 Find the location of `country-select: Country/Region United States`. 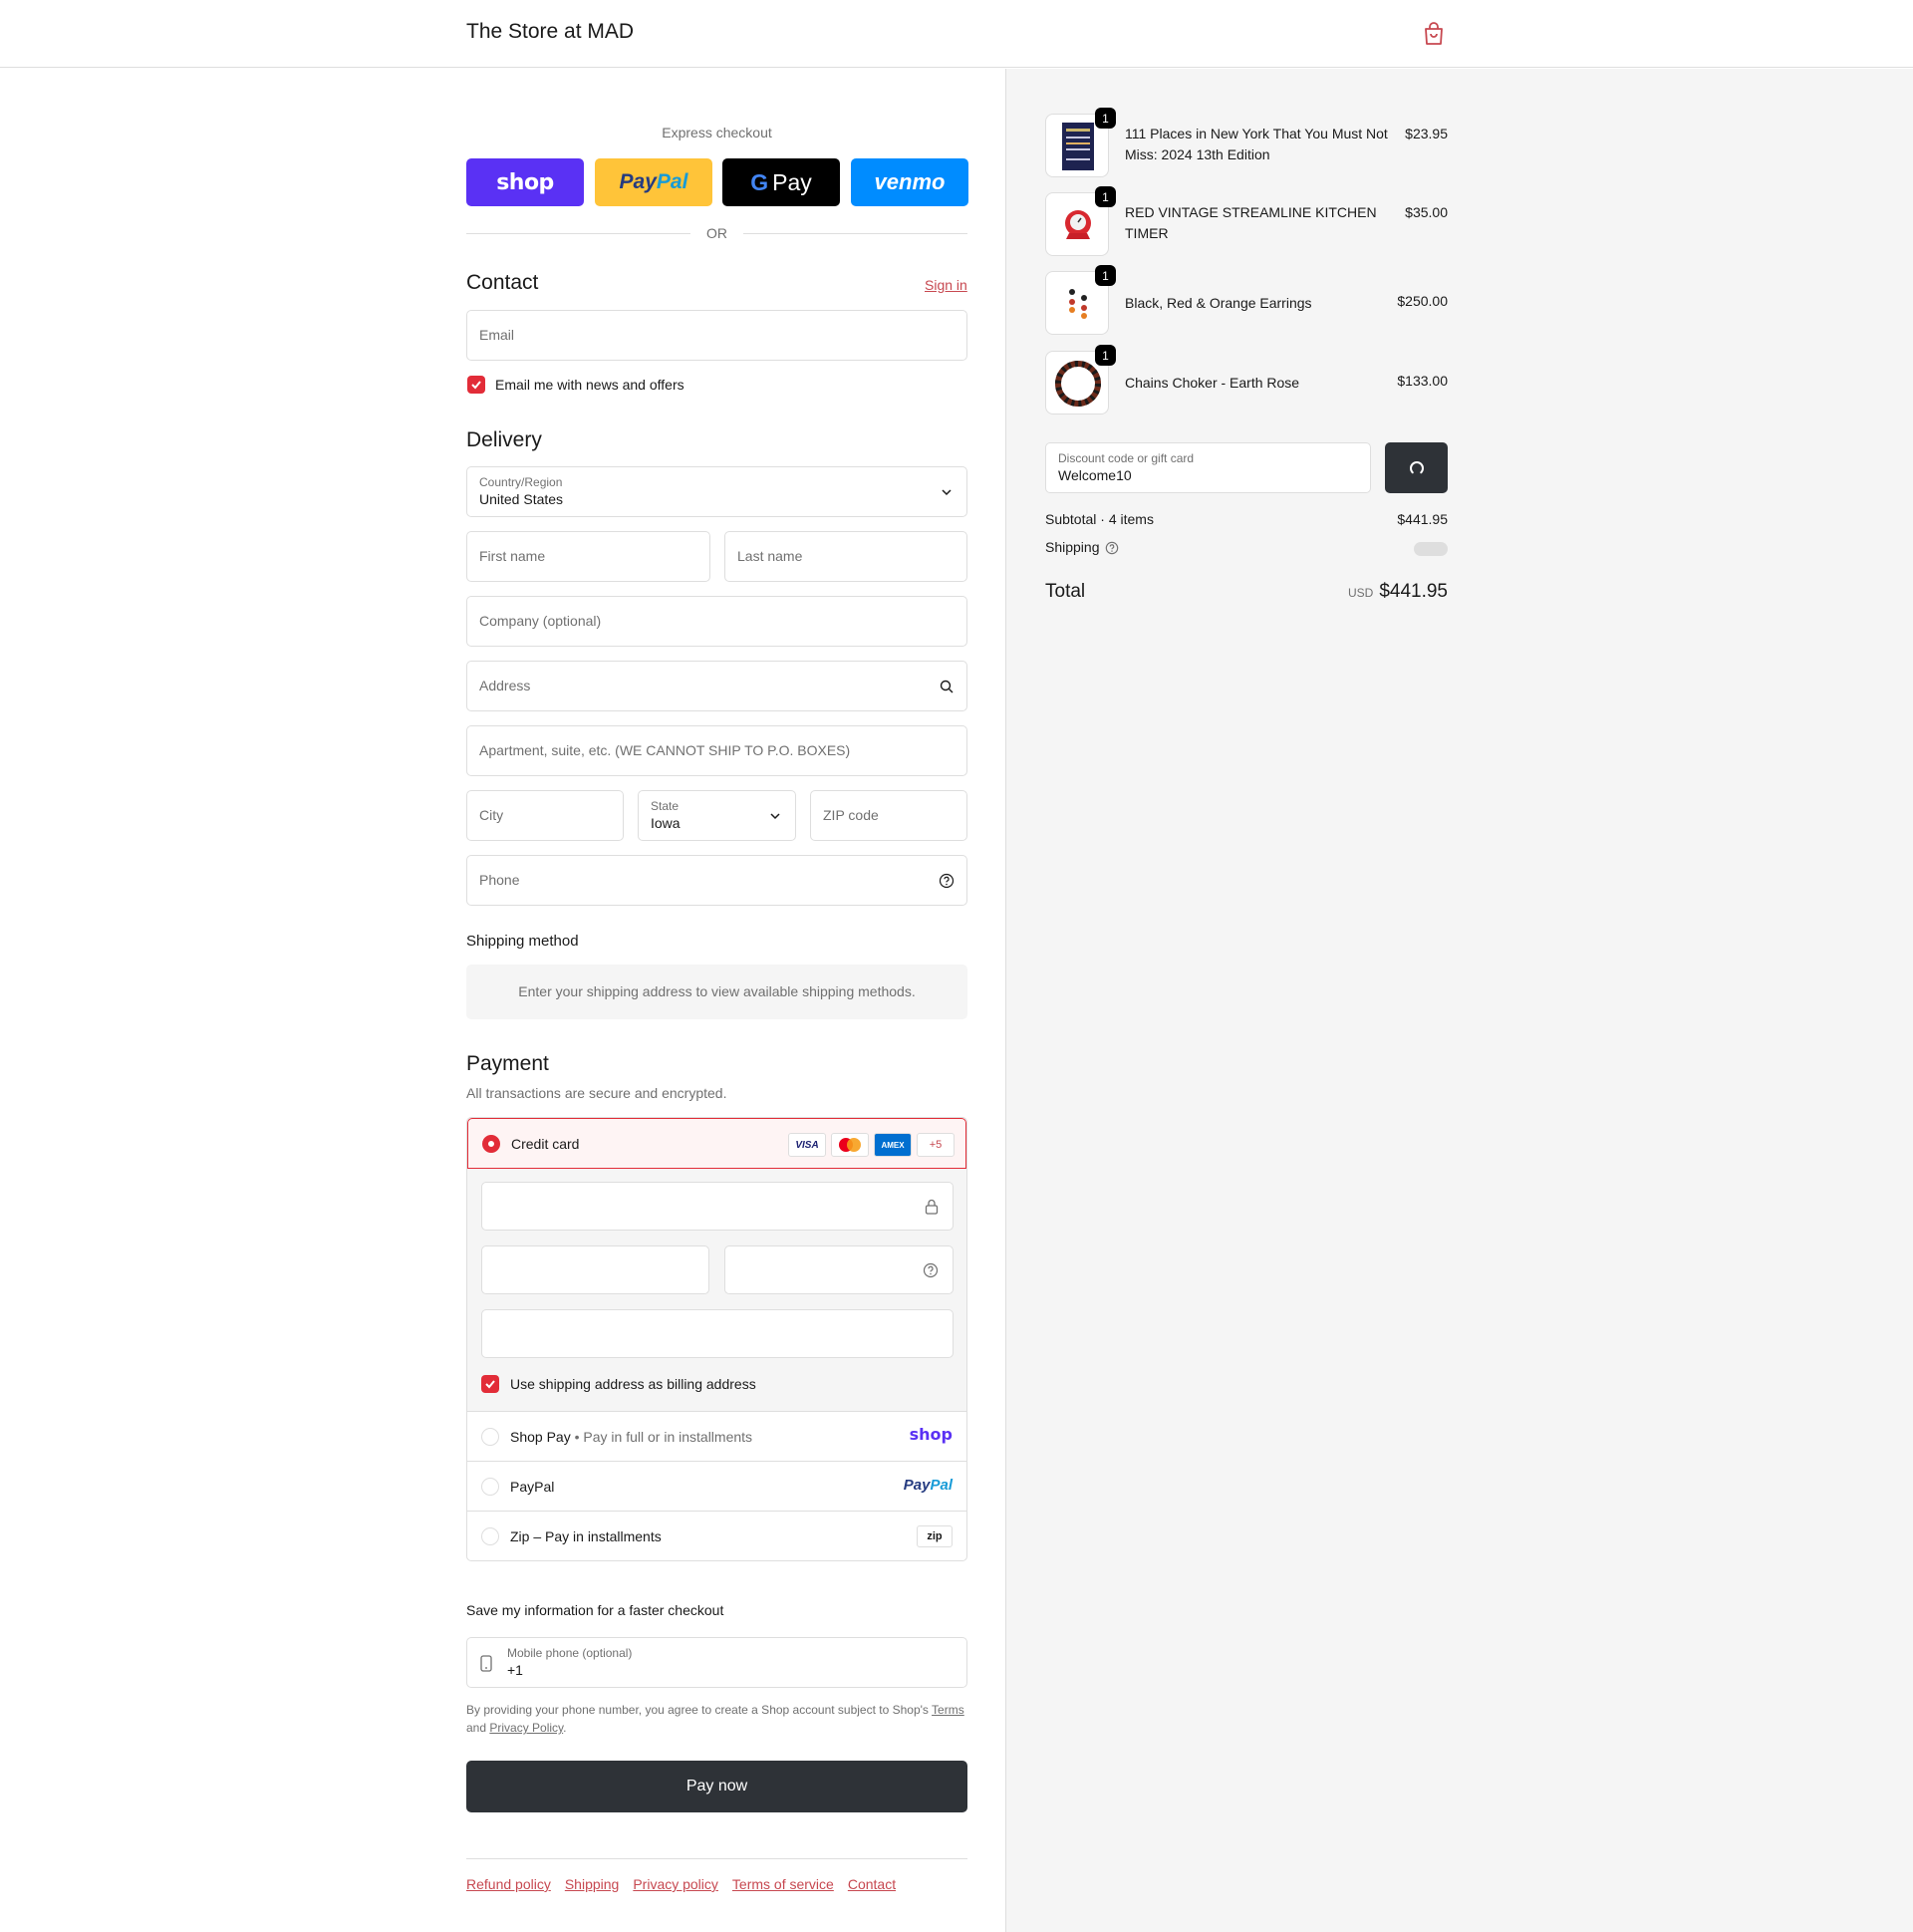

country-select: Country/Region United States is located at coordinates (716, 491).